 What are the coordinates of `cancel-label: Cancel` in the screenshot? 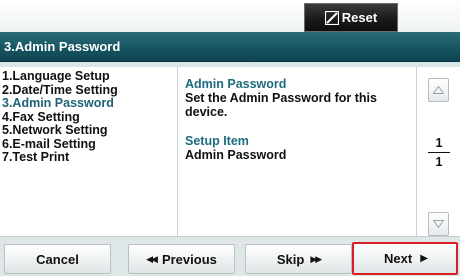 It's located at (57, 259).